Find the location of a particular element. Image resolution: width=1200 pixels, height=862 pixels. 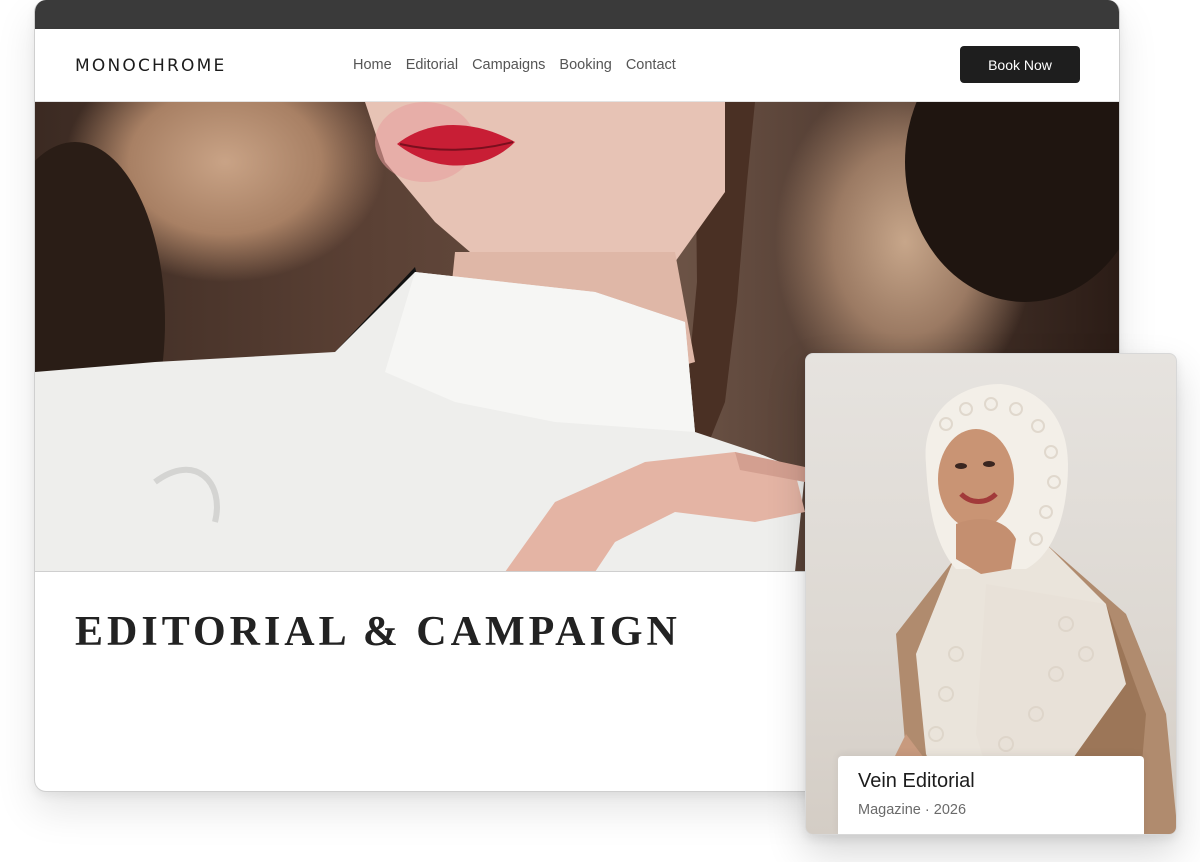

nav-campaigns: Campaigns is located at coordinates (508, 65).